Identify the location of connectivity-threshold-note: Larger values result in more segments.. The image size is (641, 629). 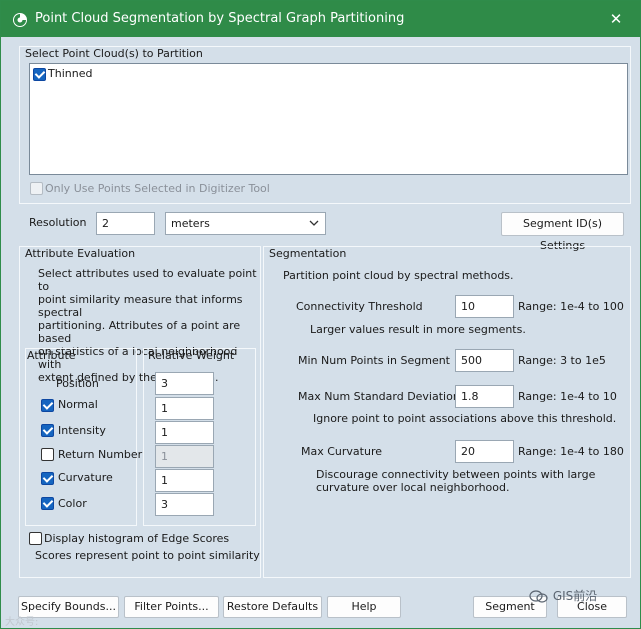
(418, 329).